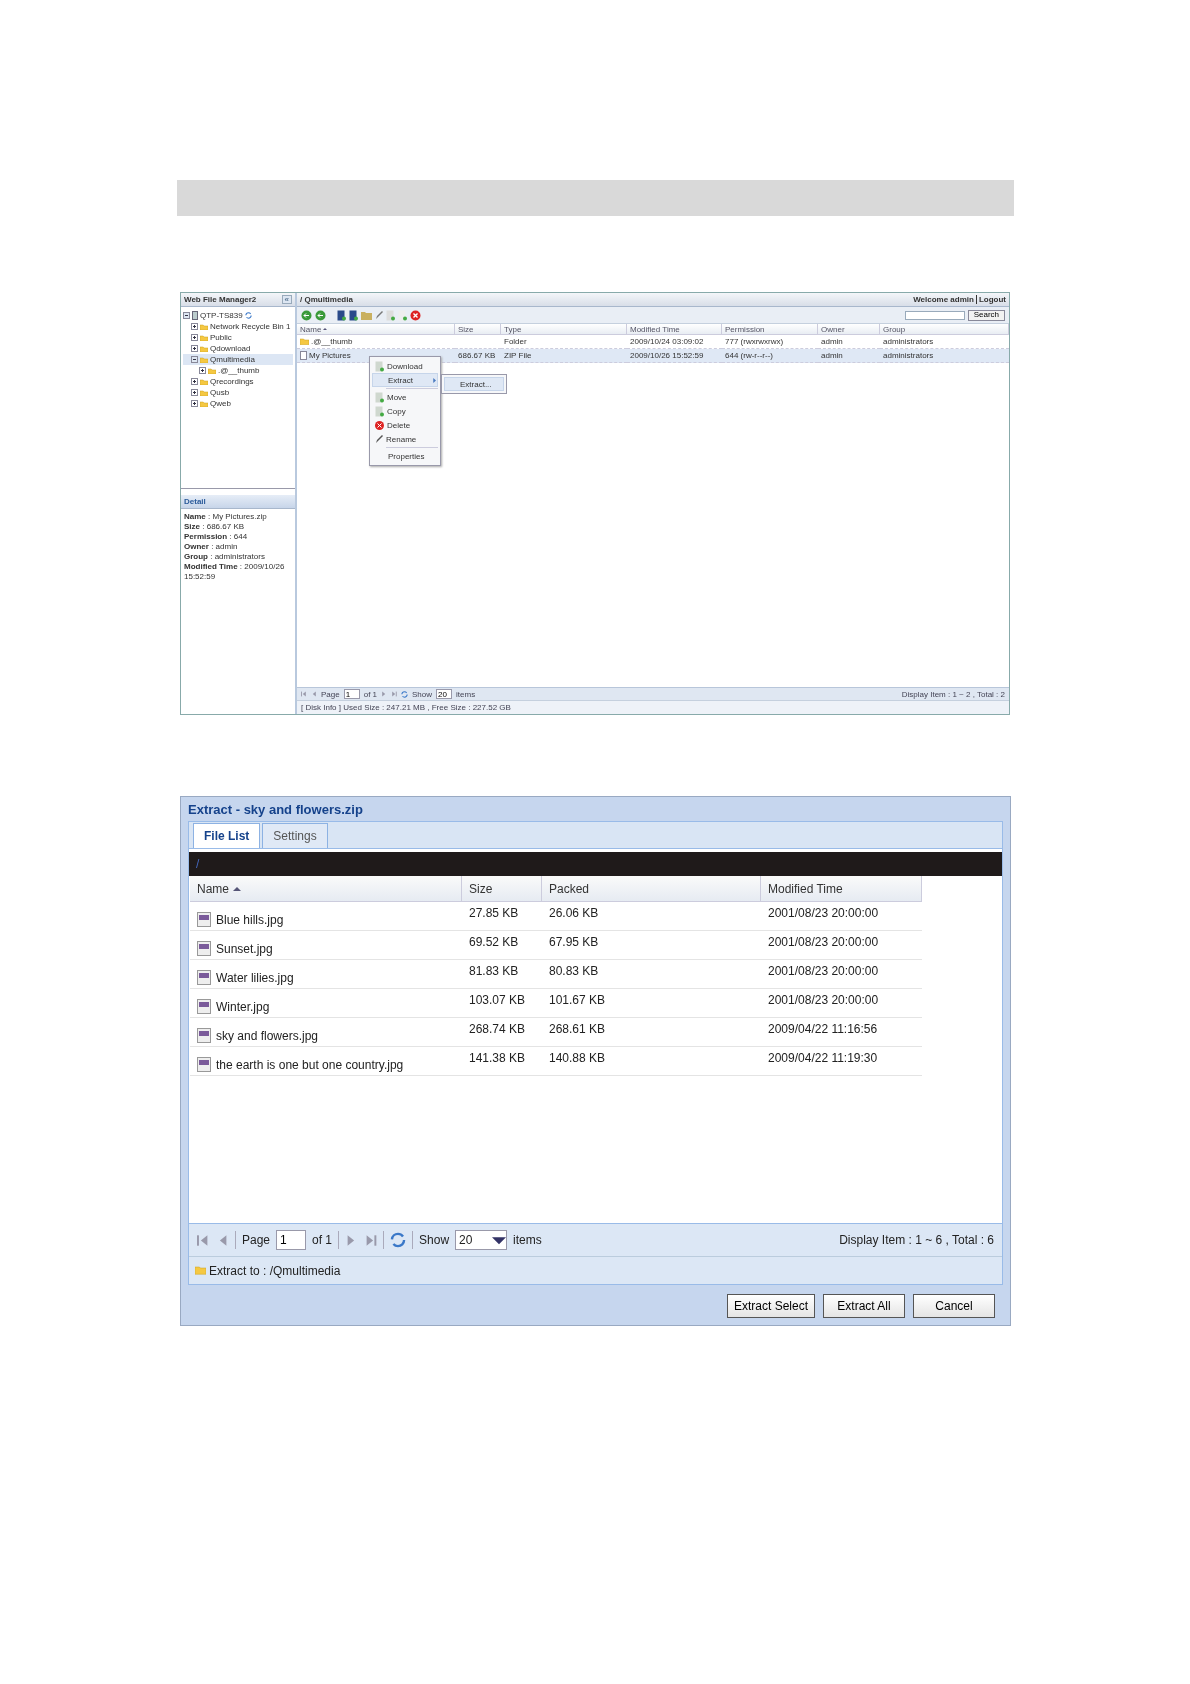  What do you see at coordinates (238, 572) in the screenshot?
I see `detail-field: Modified Time : 2009/10/26 15:52:59` at bounding box center [238, 572].